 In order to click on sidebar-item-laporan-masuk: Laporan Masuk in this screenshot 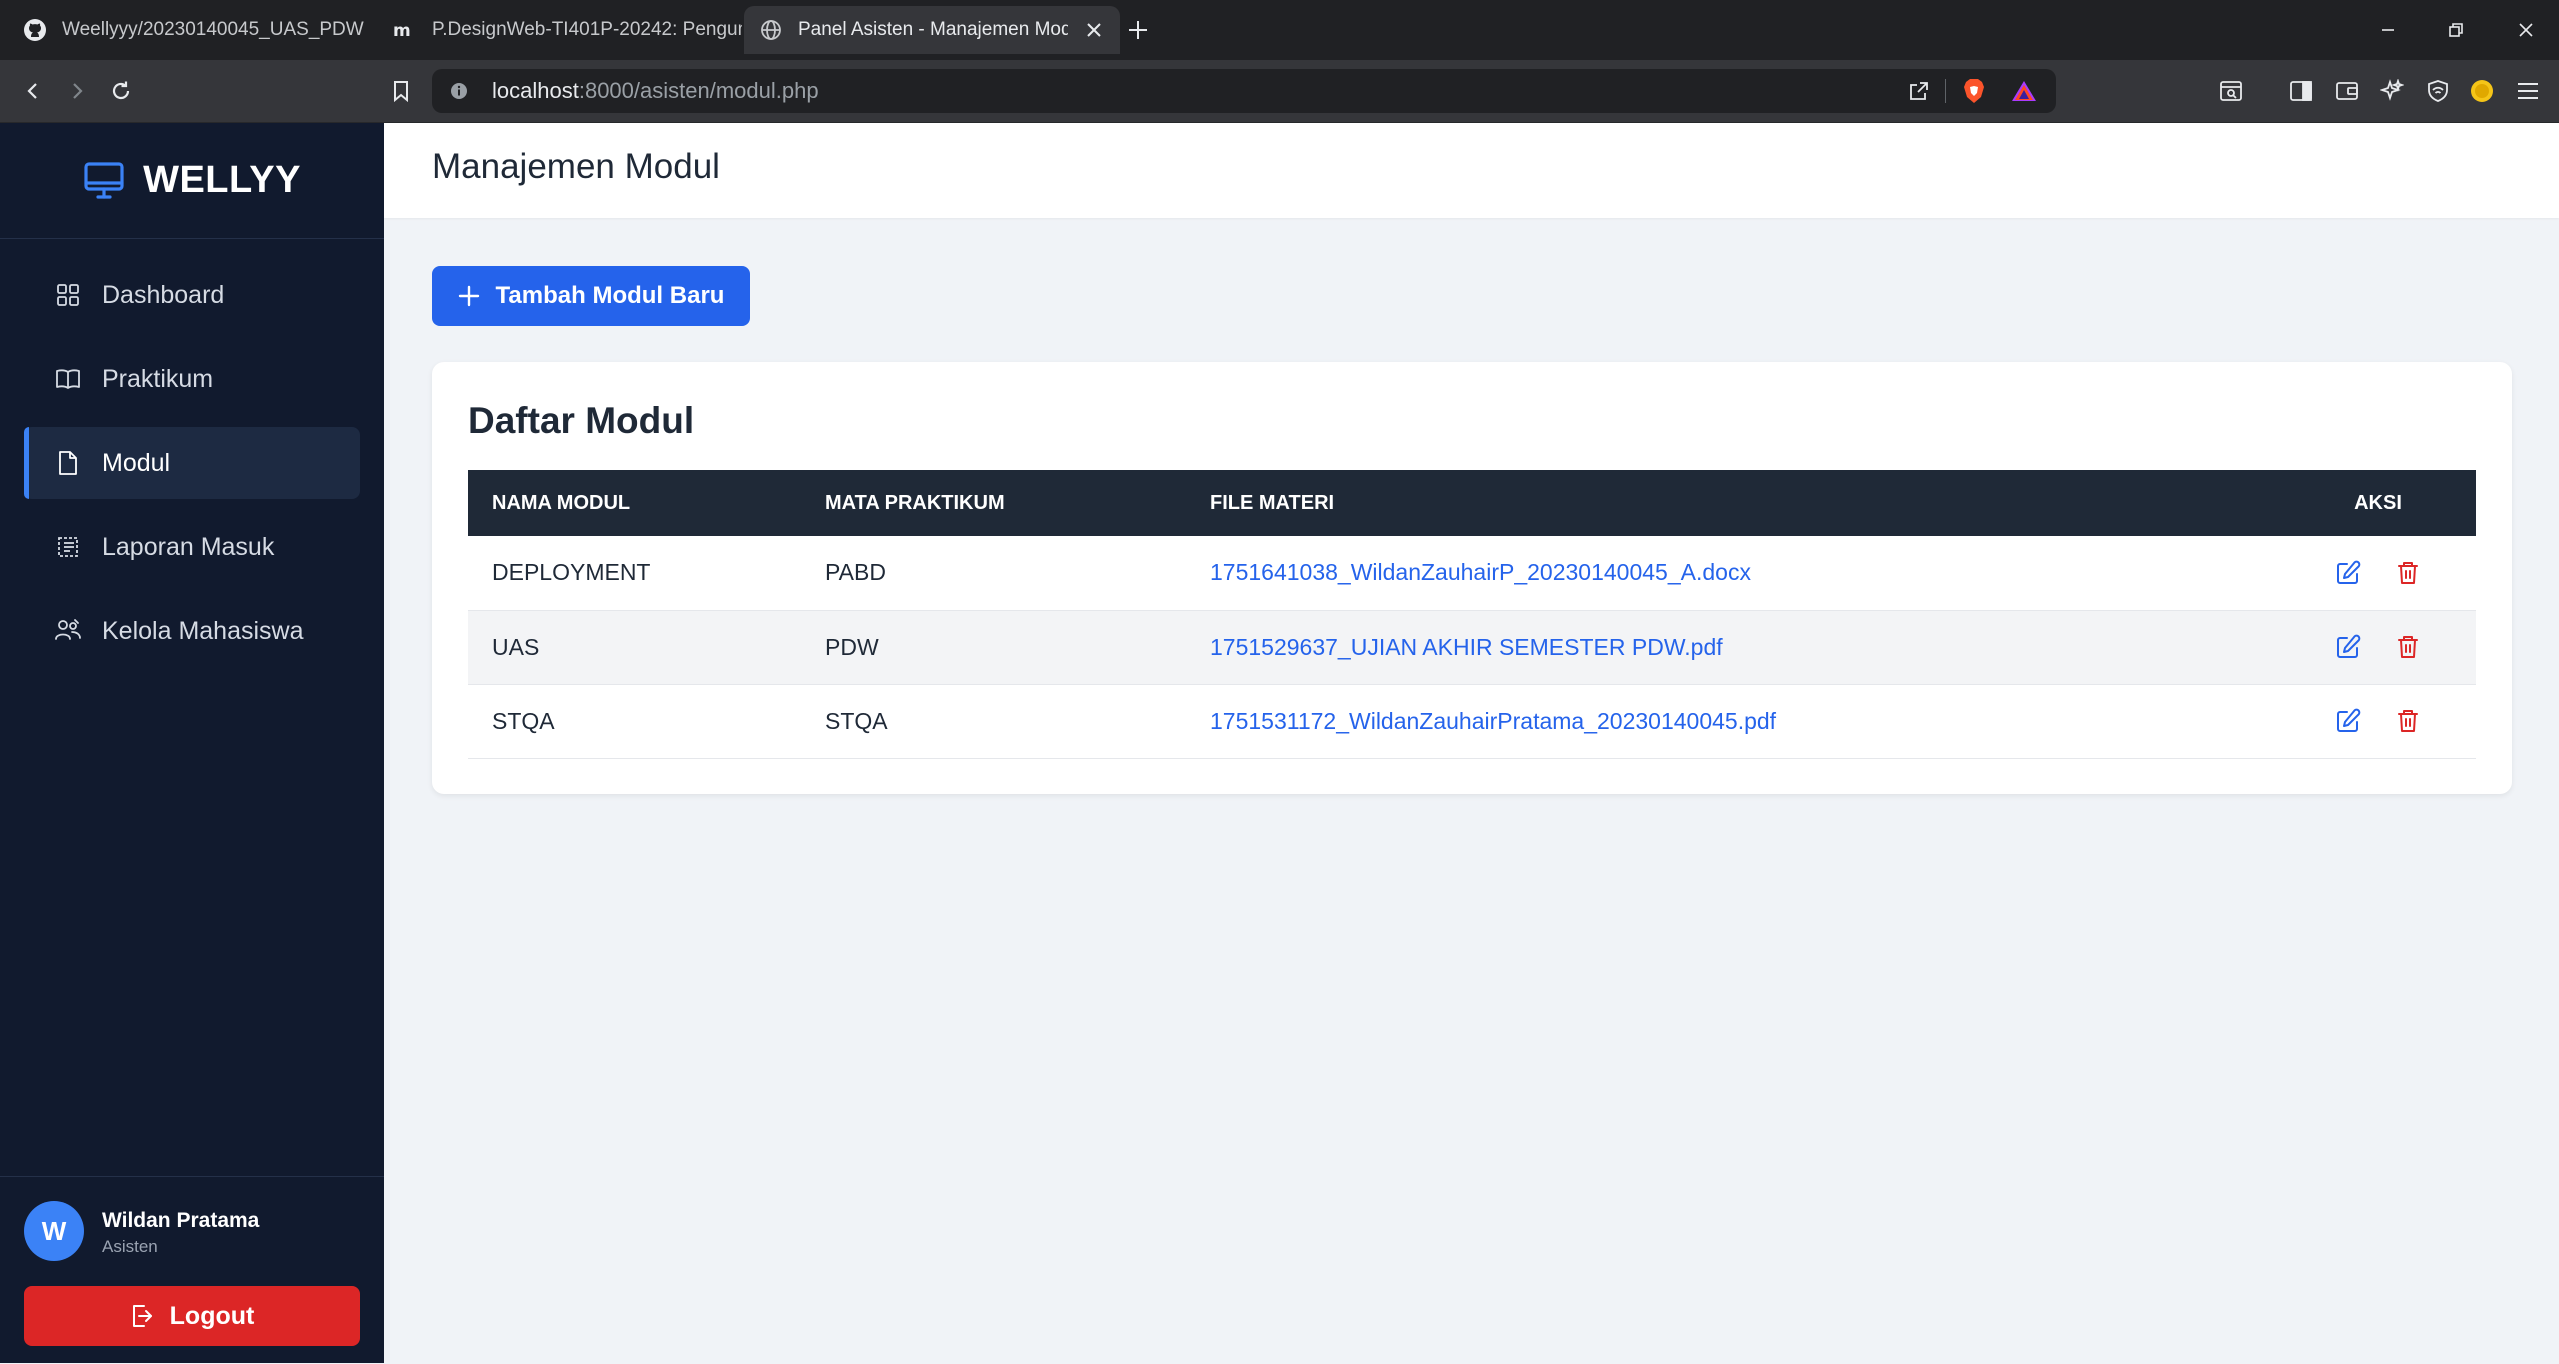, I will do `click(192, 547)`.